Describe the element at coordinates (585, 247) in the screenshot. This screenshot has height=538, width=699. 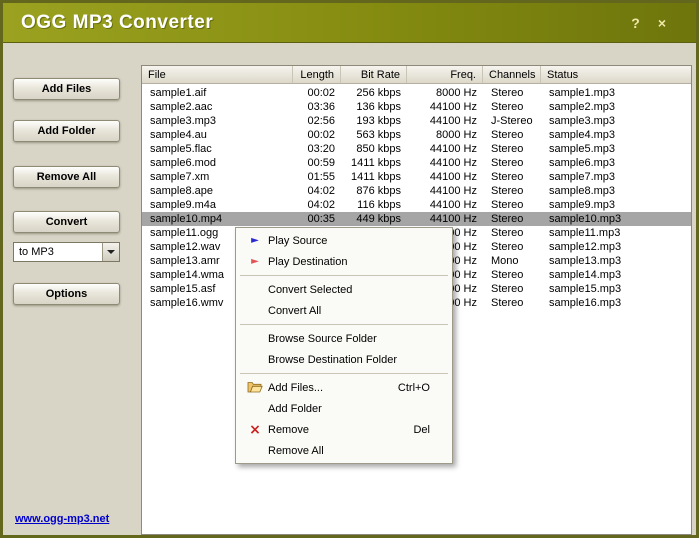
I see `cell-status: sample12.mp3` at that location.